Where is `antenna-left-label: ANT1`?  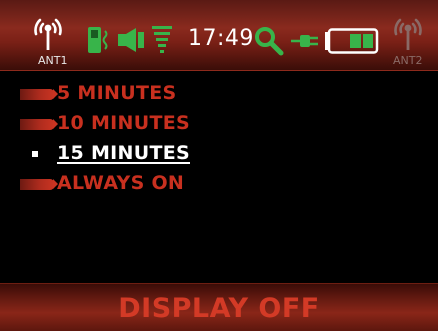 antenna-left-label: ANT1 is located at coordinates (53, 60).